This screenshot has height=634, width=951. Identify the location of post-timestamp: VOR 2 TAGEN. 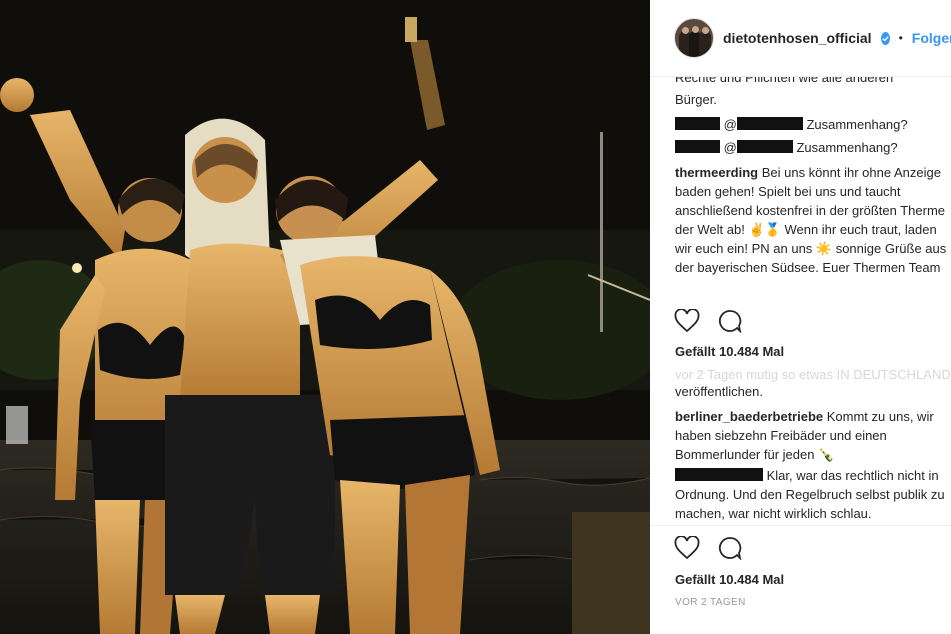
(710, 602).